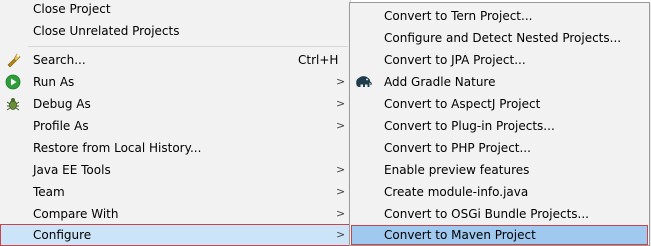 Image resolution: width=651 pixels, height=246 pixels. I want to click on menu-item-team: Team >, so click(175, 192).